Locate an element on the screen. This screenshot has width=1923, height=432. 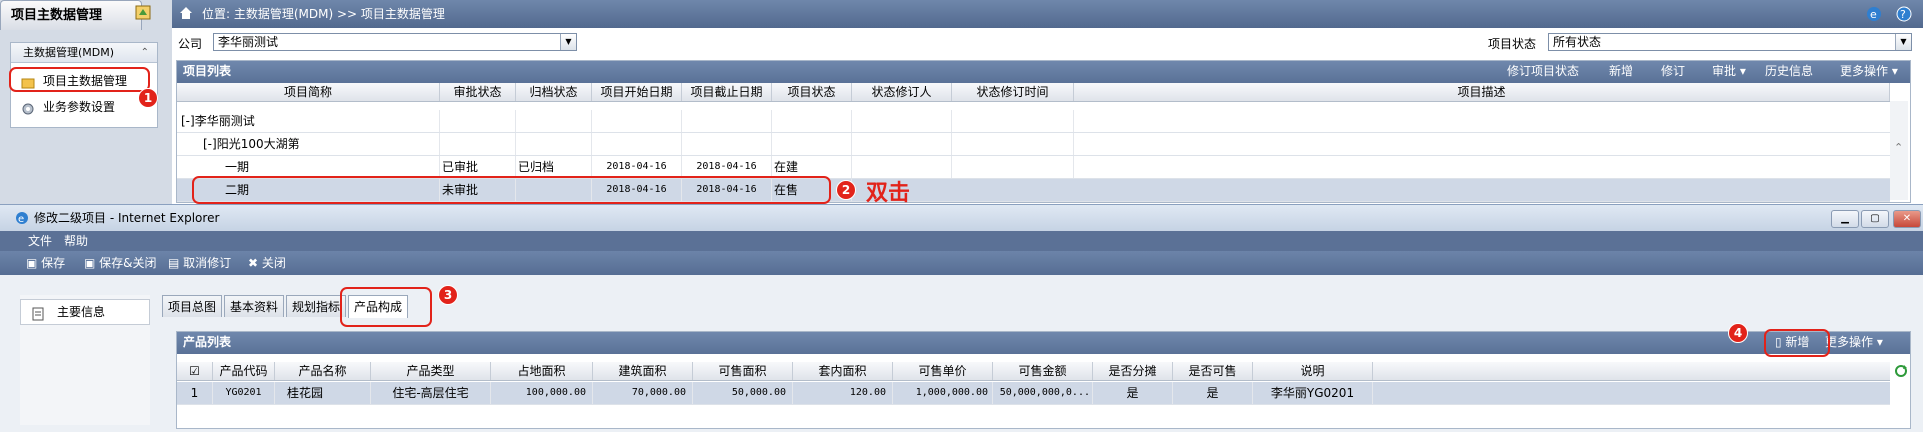
col-header: 套内面积 is located at coordinates (843, 371).